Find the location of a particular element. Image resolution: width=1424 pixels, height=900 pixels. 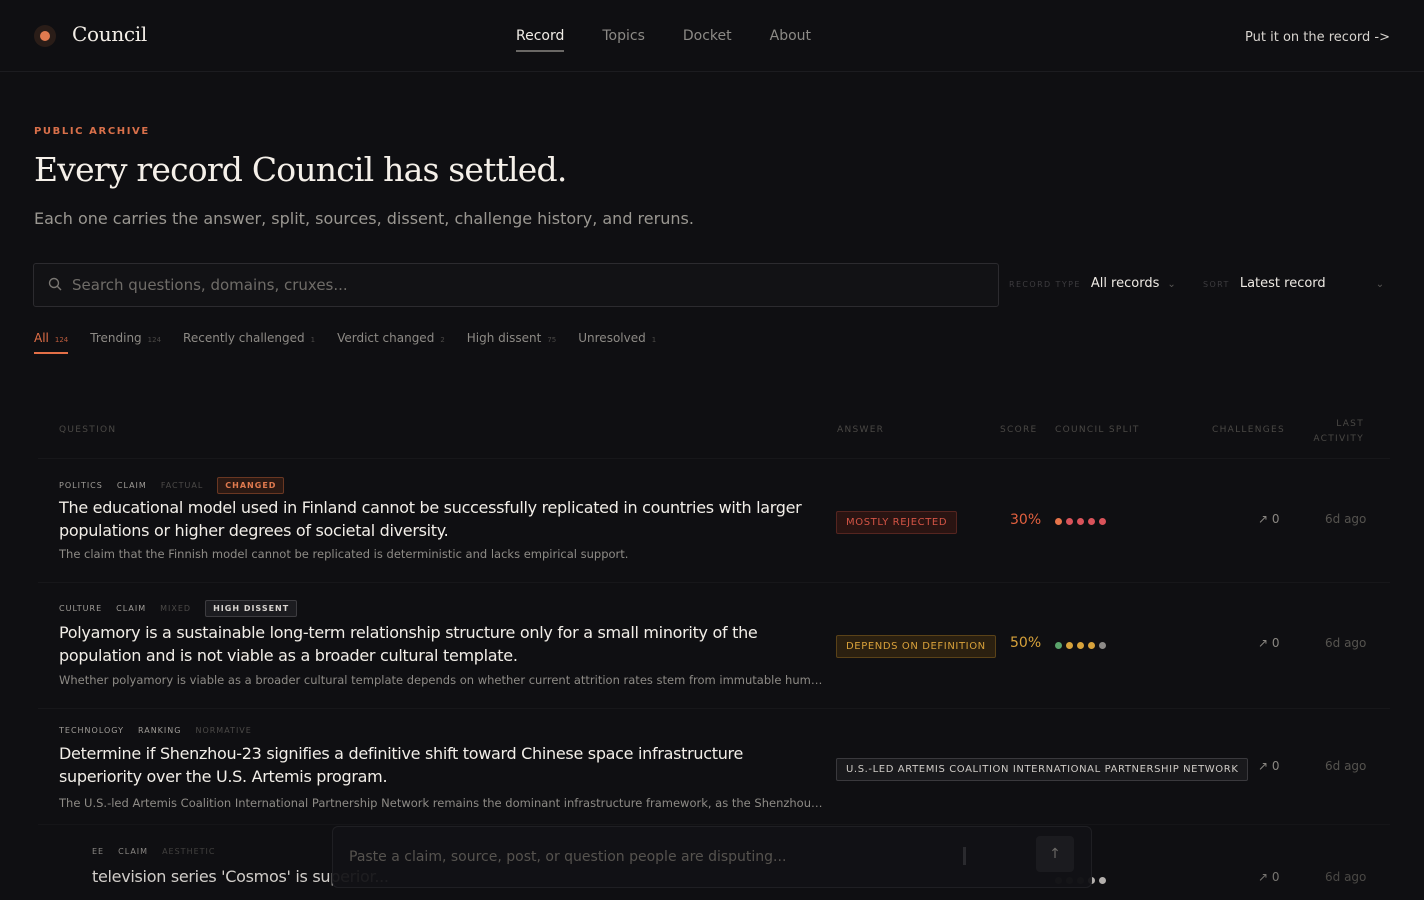

main-nav: Record Topics Docket About is located at coordinates (663, 40).